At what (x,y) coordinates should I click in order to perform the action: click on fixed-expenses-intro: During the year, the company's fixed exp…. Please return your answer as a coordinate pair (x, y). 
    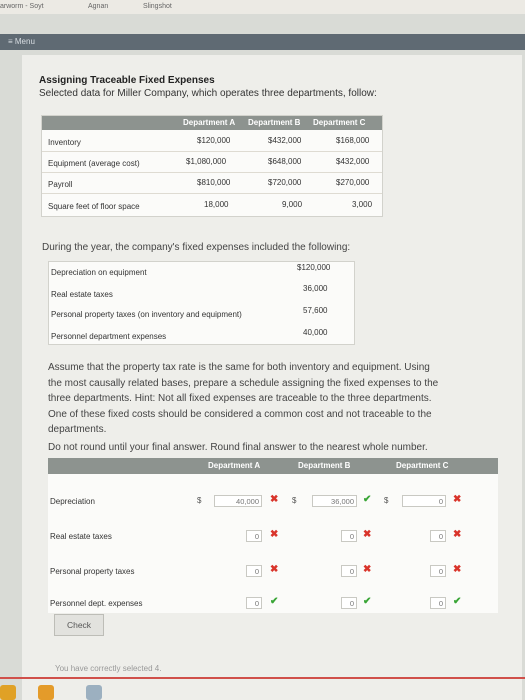
    Looking at the image, I should click on (196, 247).